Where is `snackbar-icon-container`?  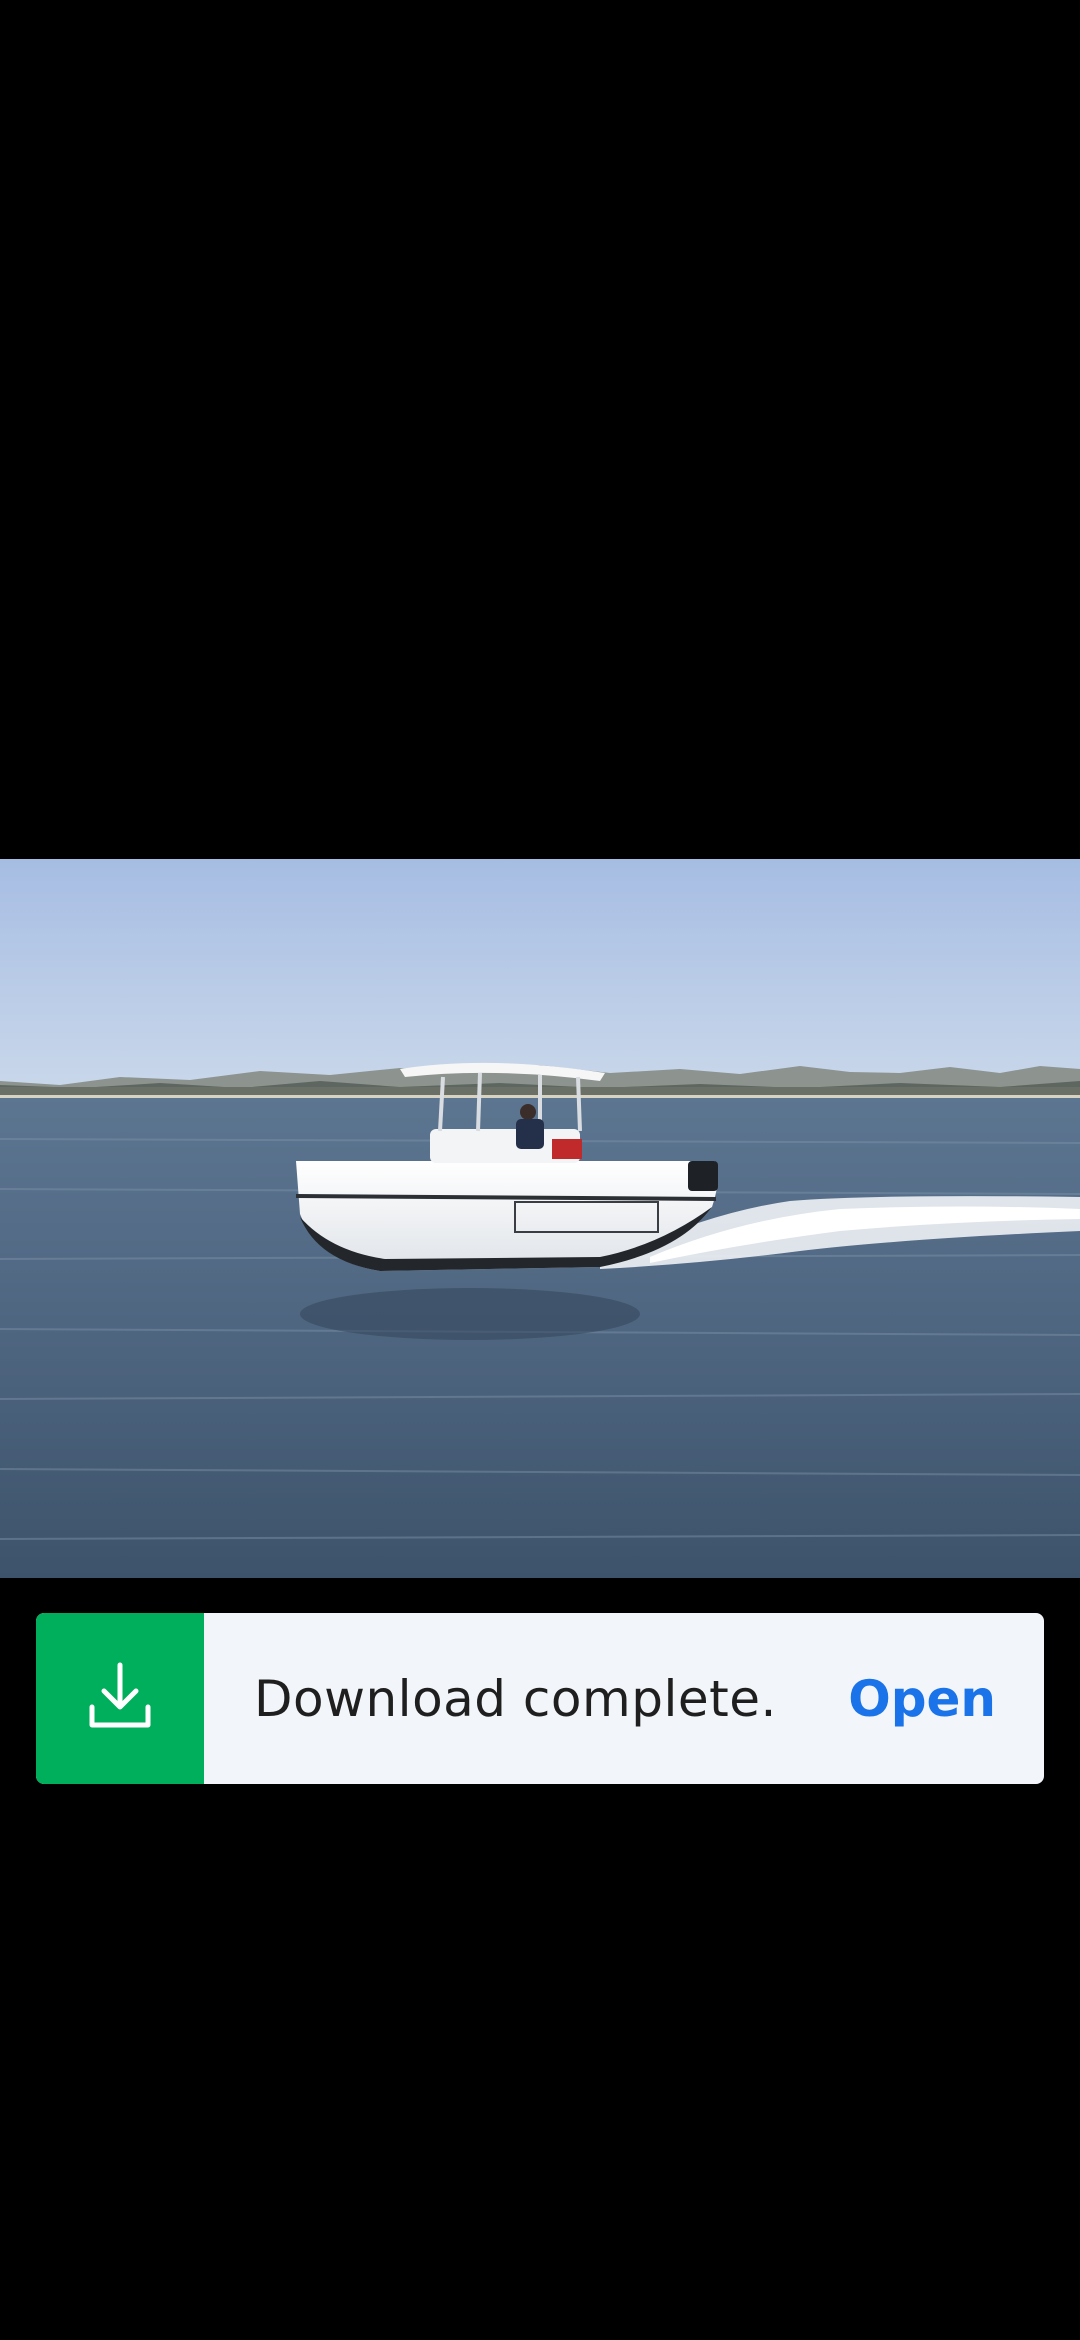
snackbar-icon-container is located at coordinates (120, 1698).